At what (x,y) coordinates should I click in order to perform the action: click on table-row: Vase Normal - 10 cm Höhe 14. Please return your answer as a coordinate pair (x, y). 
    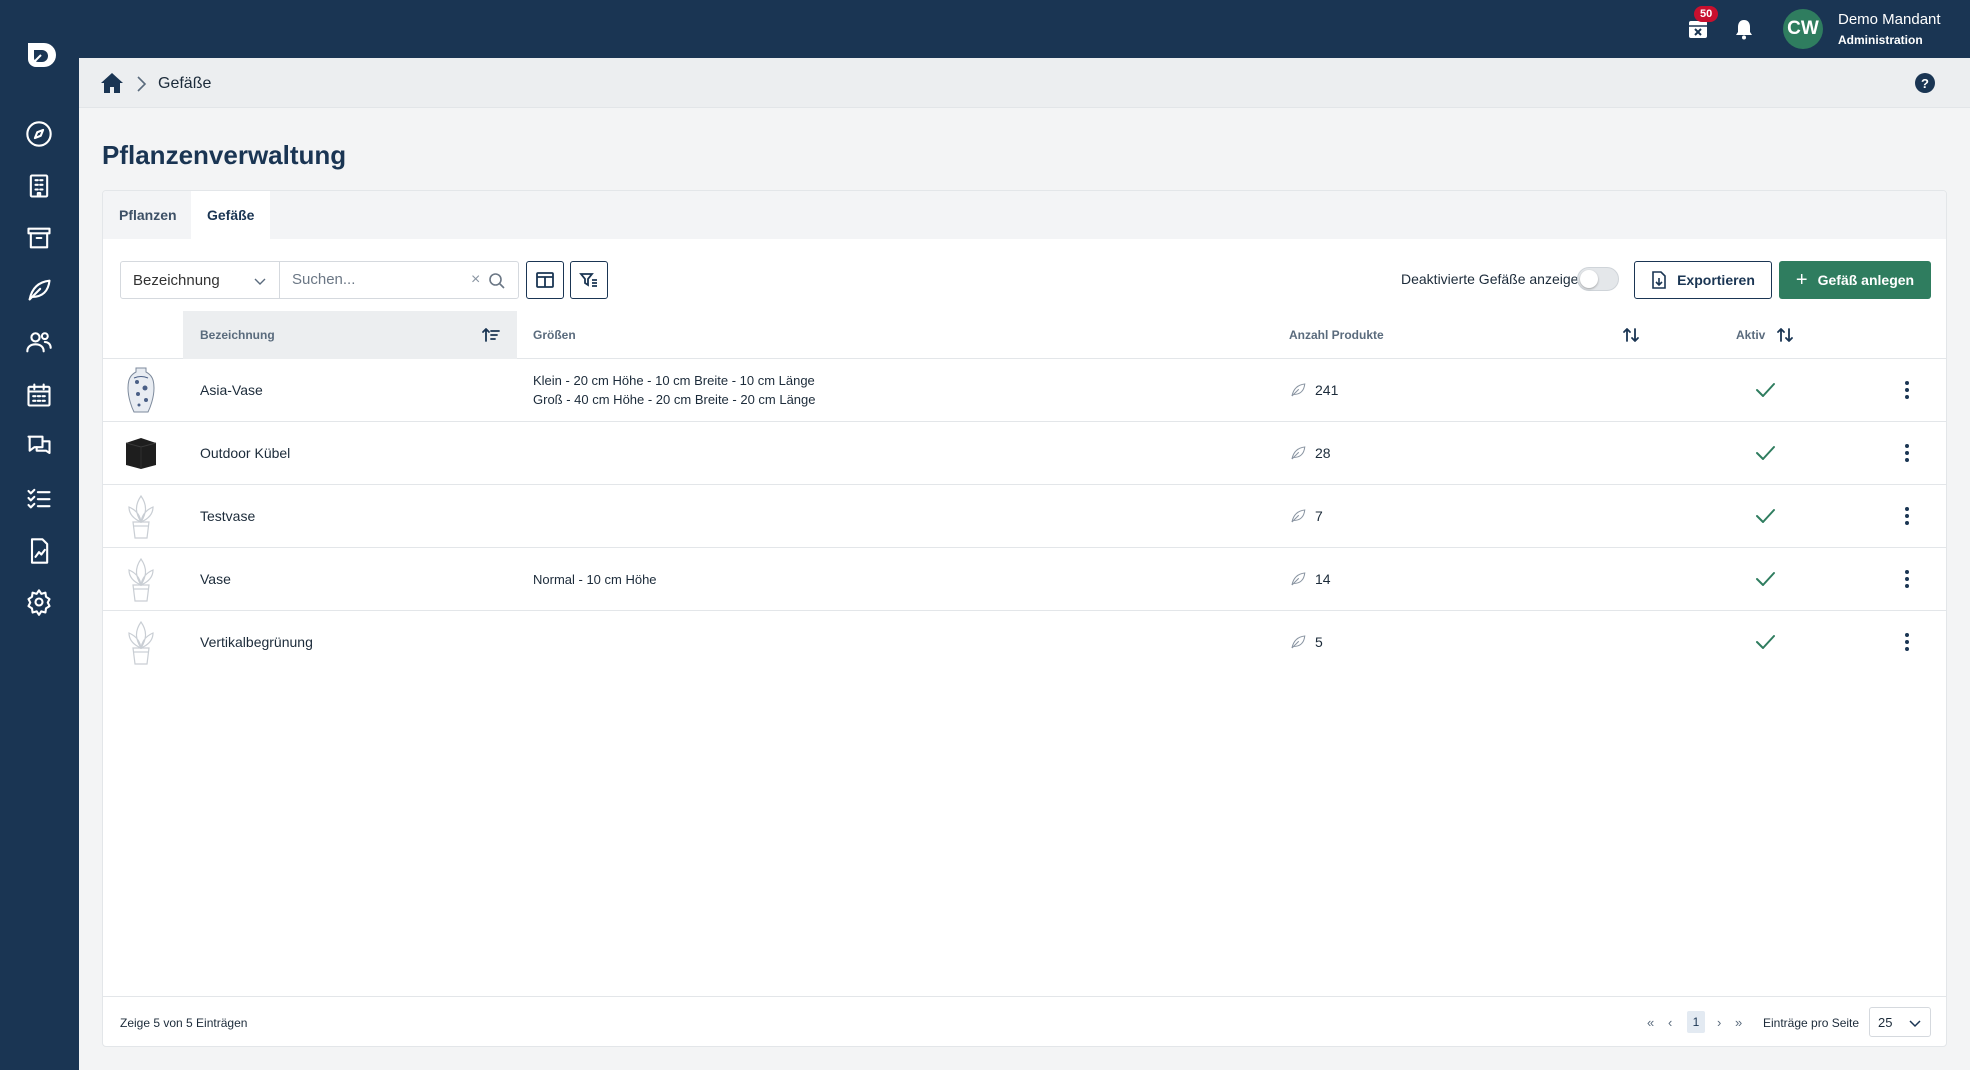
    Looking at the image, I should click on (1024, 579).